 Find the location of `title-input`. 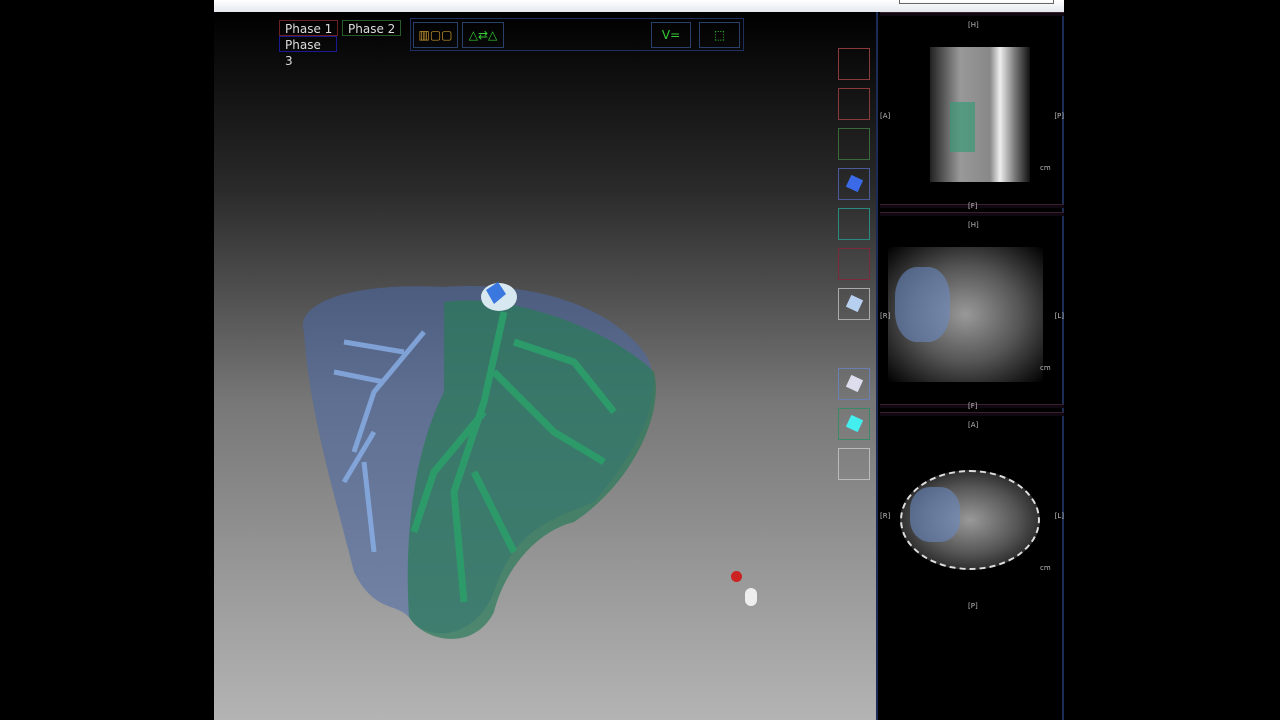

title-input is located at coordinates (976, 2).